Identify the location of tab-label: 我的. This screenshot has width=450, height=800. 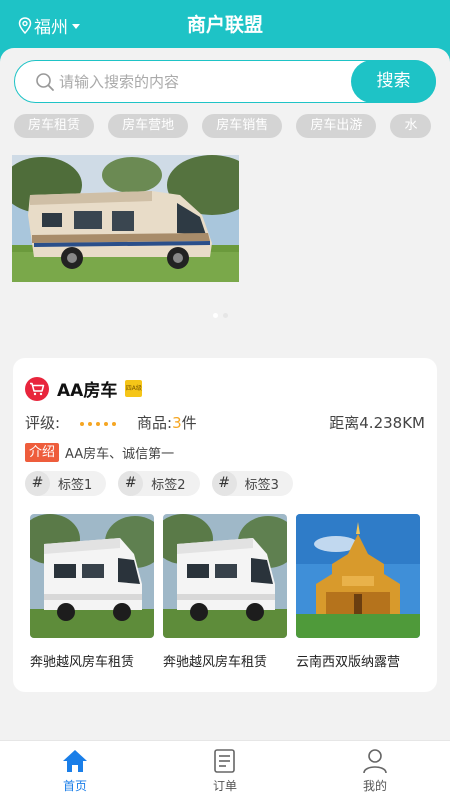
(374, 786).